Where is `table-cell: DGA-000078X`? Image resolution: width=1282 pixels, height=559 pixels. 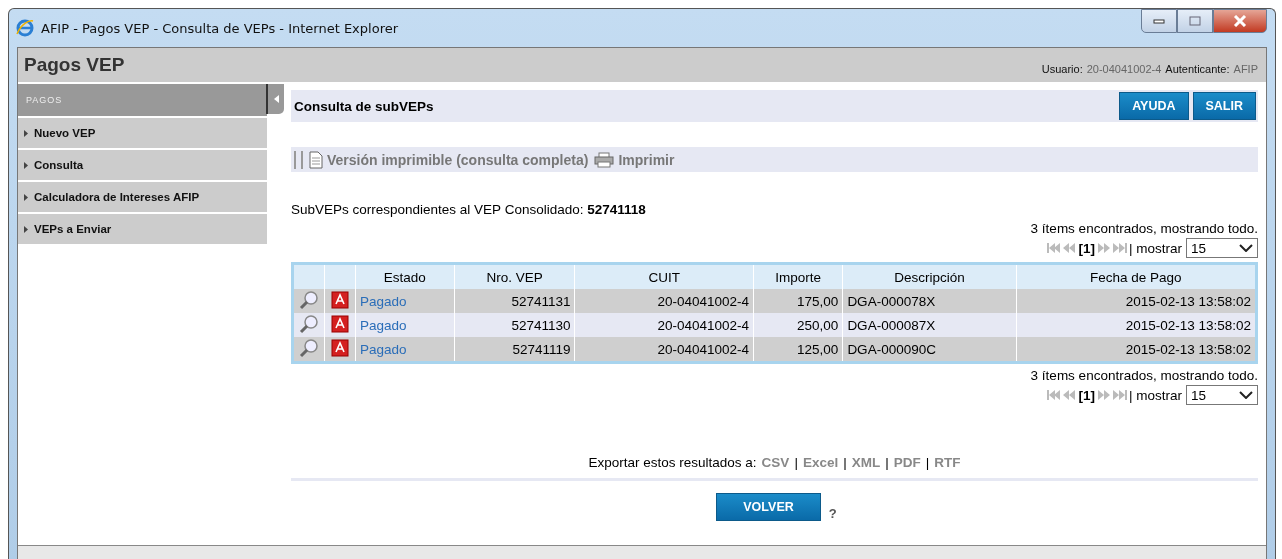 table-cell: DGA-000078X is located at coordinates (929, 301).